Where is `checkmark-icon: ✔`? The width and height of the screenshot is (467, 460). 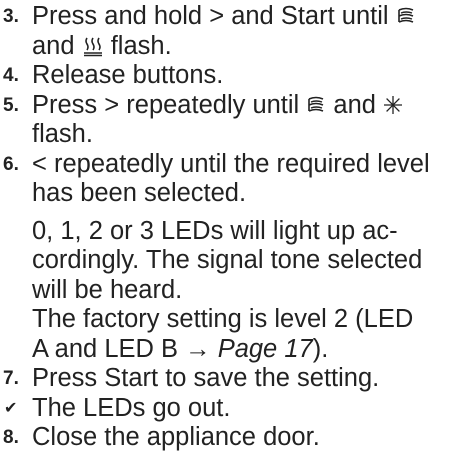 checkmark-icon: ✔ is located at coordinates (11, 408).